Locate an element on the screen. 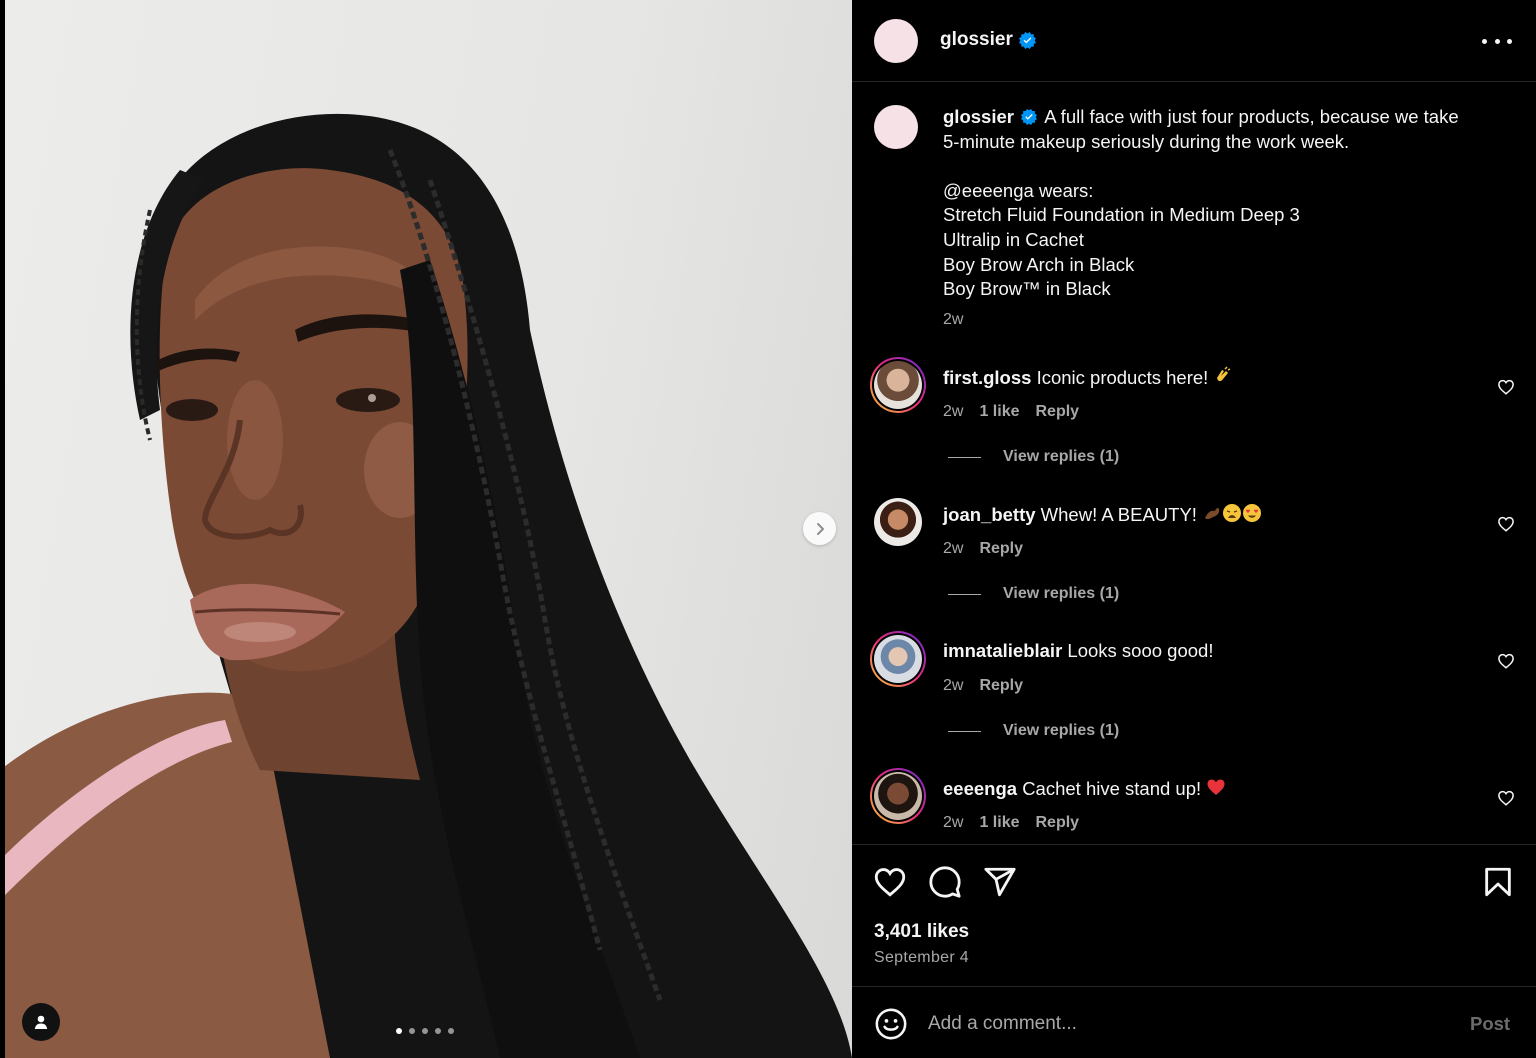  comment-text-row: imnatalieblair Looks sooo good! is located at coordinates (1078, 651).